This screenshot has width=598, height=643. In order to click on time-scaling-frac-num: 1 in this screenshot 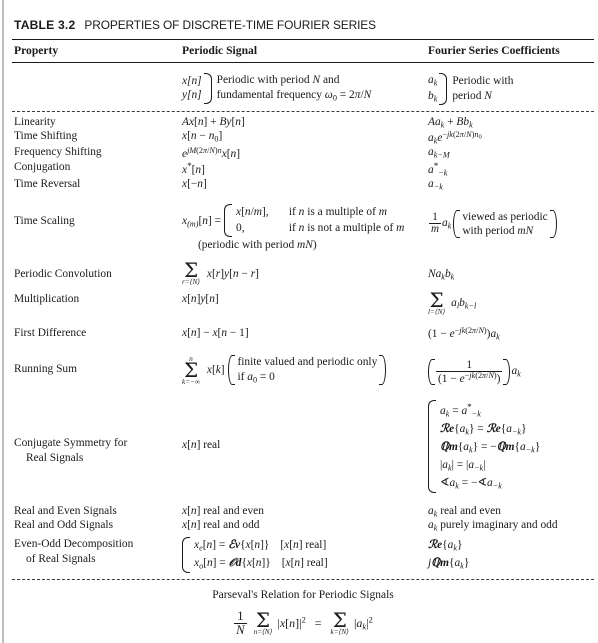, I will do `click(435, 216)`.